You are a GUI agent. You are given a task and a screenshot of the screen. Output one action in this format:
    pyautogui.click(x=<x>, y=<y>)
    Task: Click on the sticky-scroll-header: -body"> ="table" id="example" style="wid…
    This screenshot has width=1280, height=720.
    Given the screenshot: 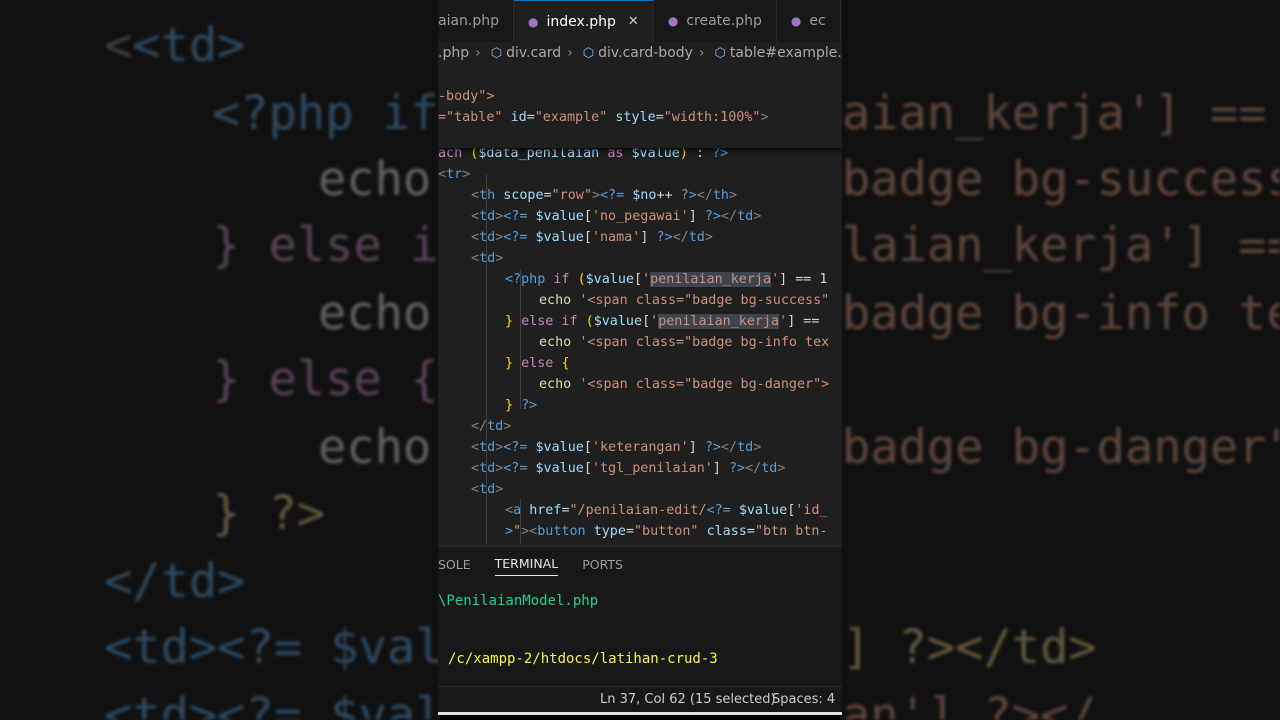 What is the action you would take?
    pyautogui.click(x=640, y=116)
    